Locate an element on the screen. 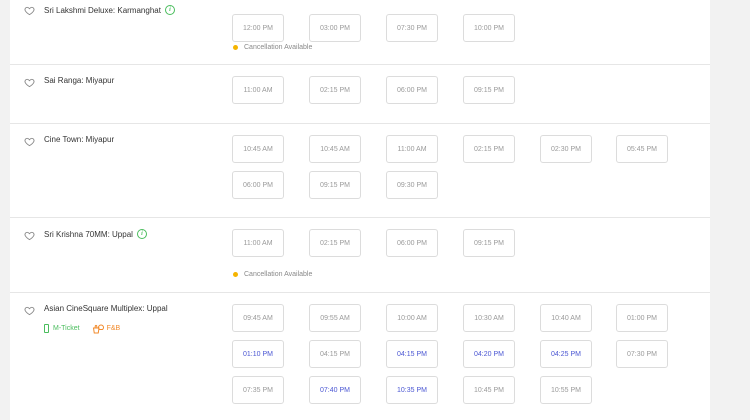  venue-name: Cine Town: Miyapur is located at coordinates (79, 139).